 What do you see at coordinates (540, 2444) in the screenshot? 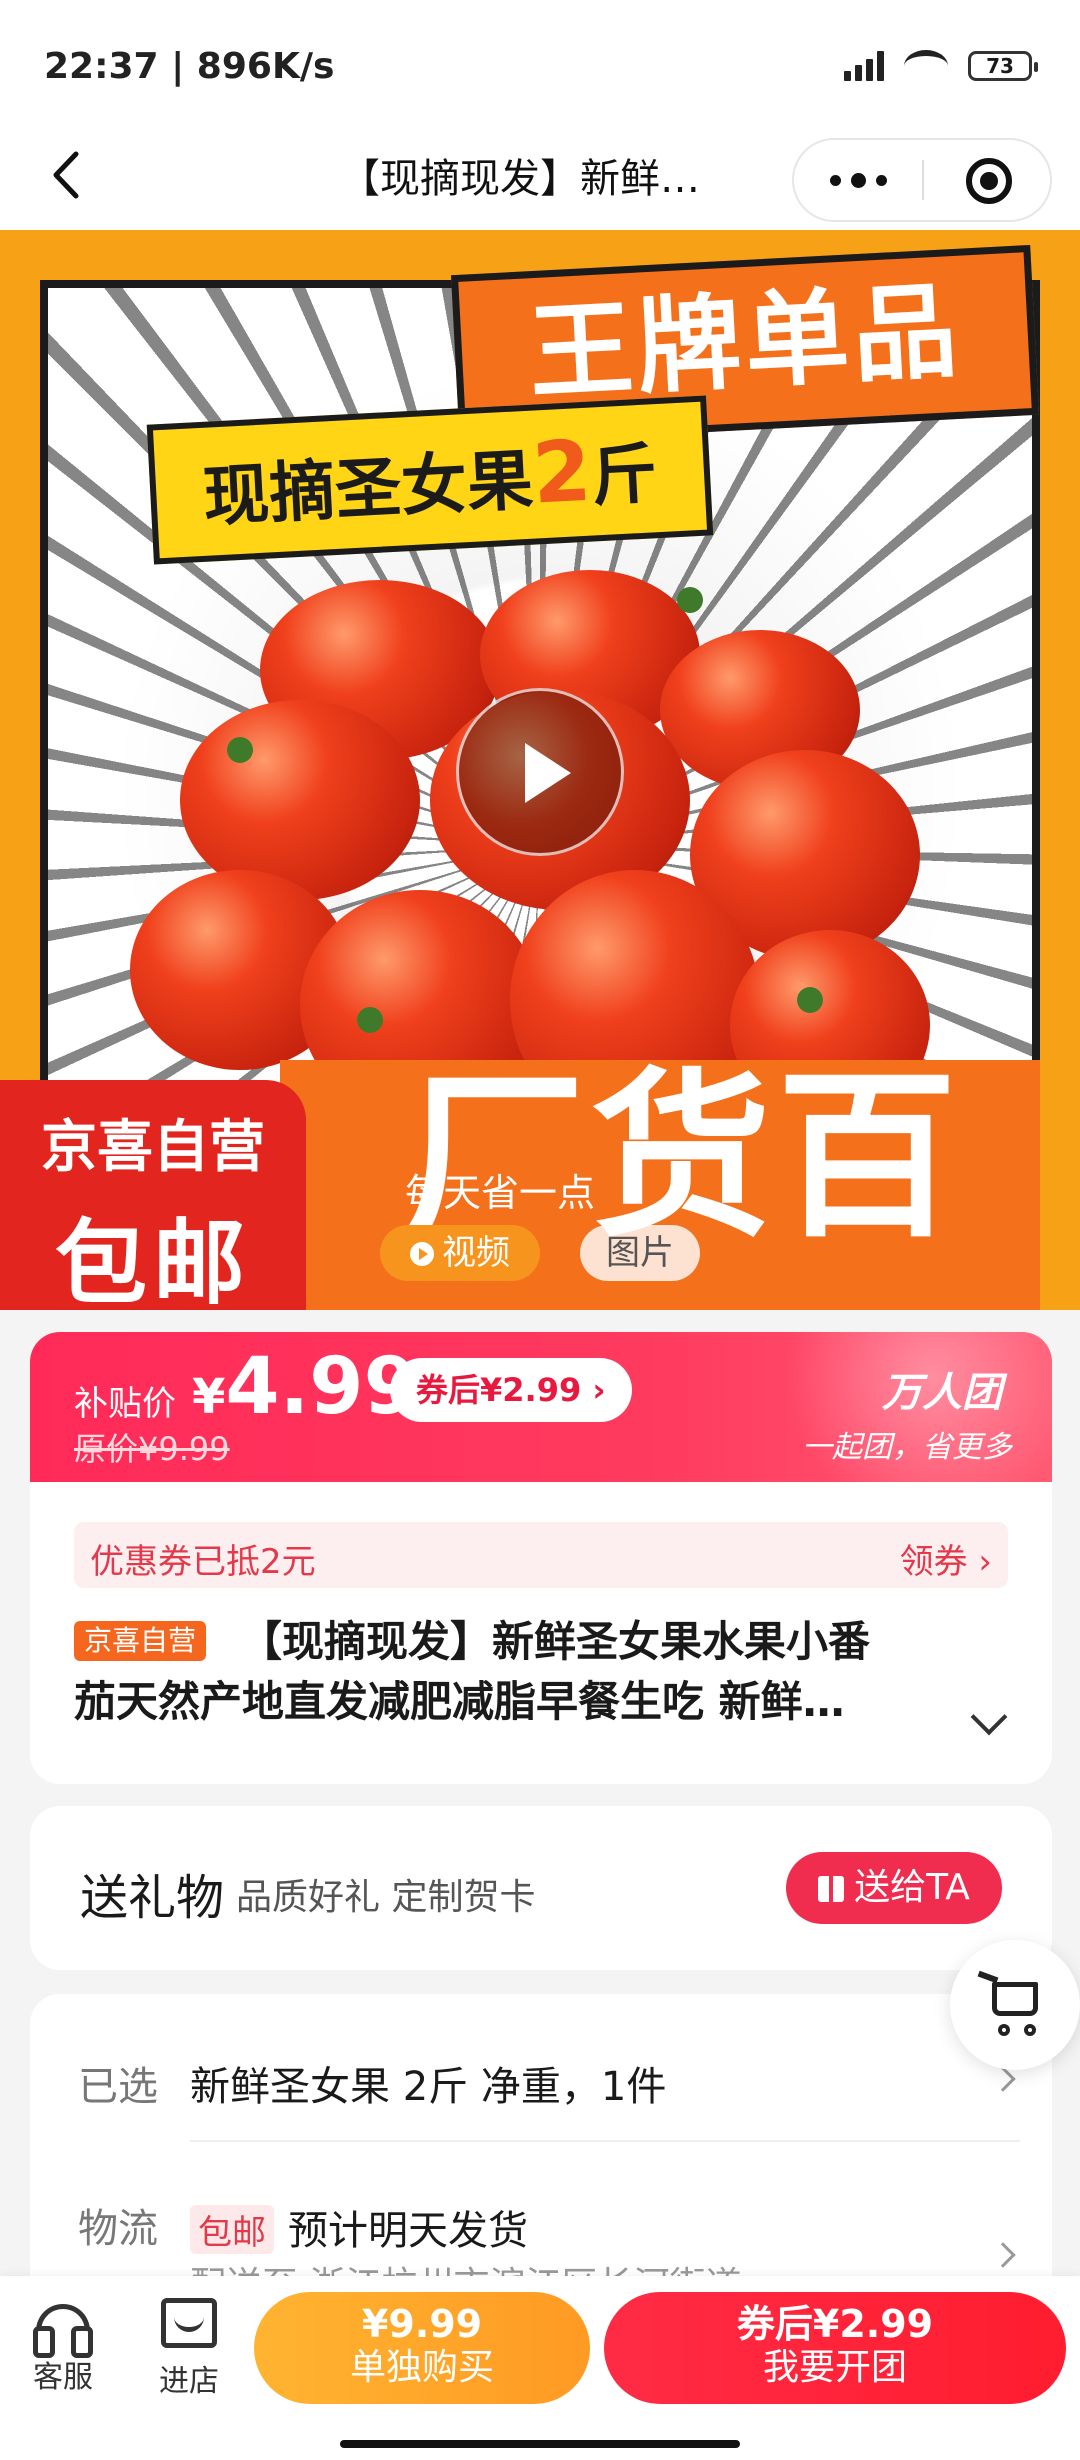
I see `home-indicator` at bounding box center [540, 2444].